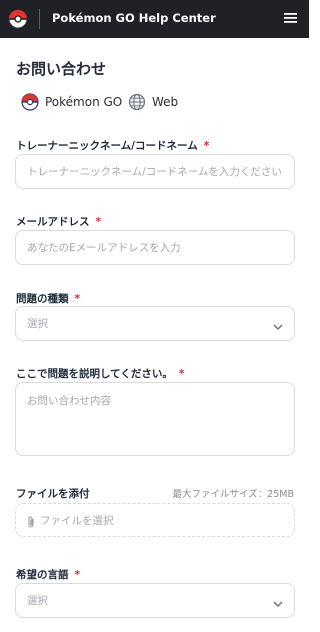 The image size is (320, 632). Describe the element at coordinates (155, 419) in the screenshot. I see `description-textarea: お問い合わせ内容` at that location.